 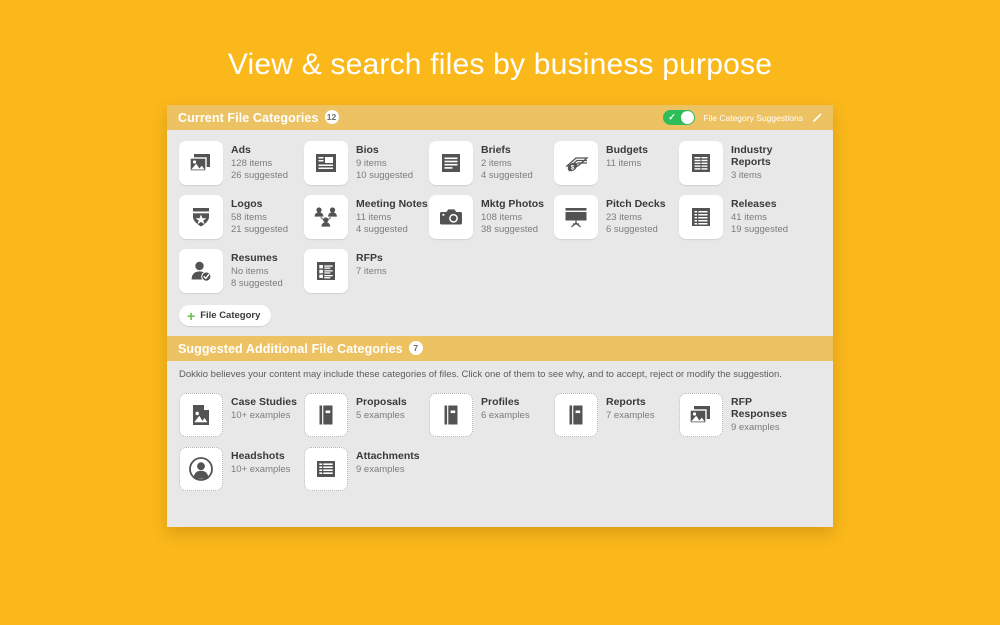 What do you see at coordinates (290, 348) in the screenshot?
I see `suggested-categories-title: Suggested Additional File Categories` at bounding box center [290, 348].